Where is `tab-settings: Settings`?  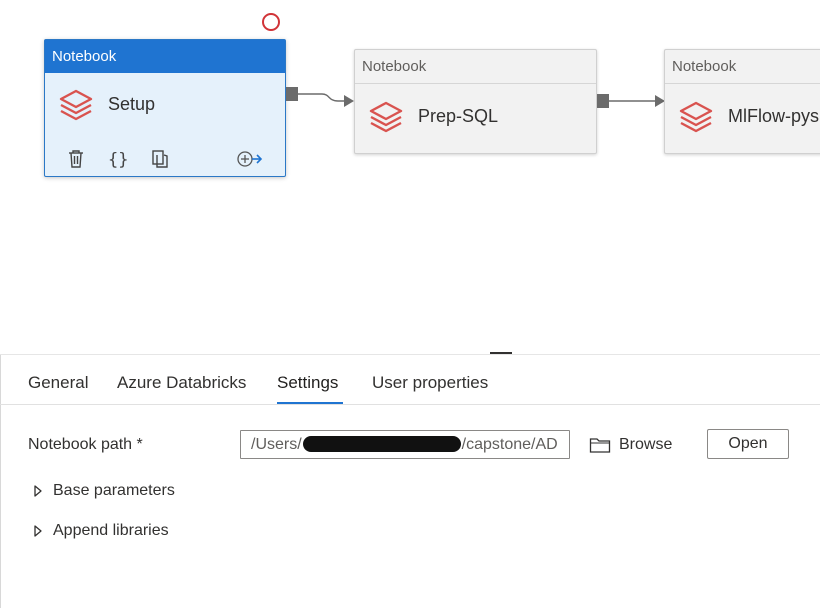
tab-settings: Settings is located at coordinates (307, 383).